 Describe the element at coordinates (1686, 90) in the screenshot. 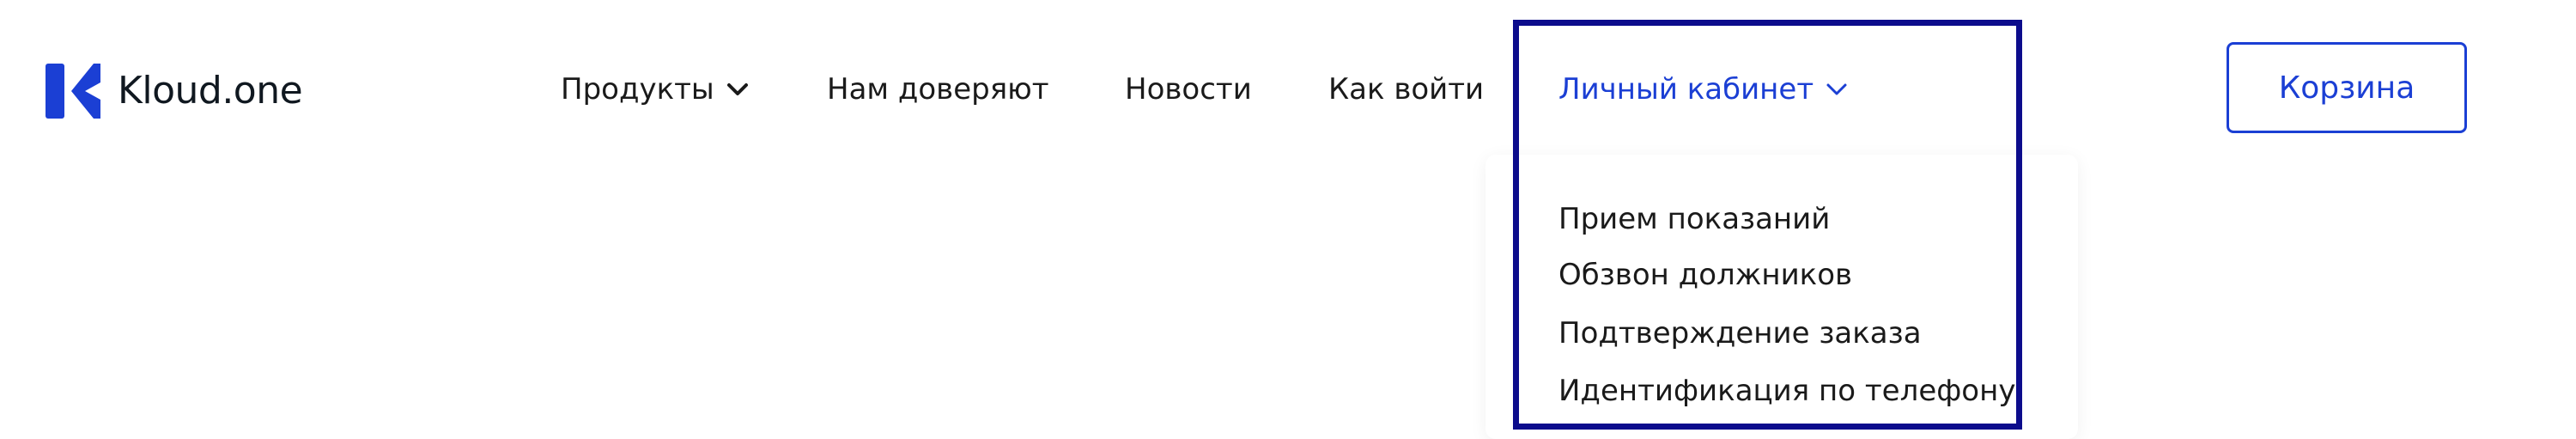

I see `nav-cabinet-label: Личный кабинет` at that location.